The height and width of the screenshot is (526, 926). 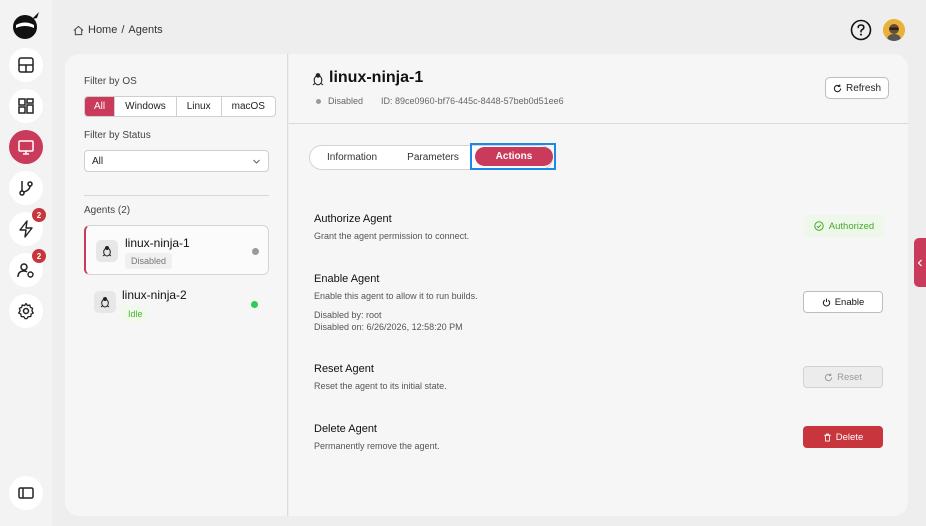 What do you see at coordinates (344, 369) in the screenshot?
I see `reset-agent-title: Reset Agent` at bounding box center [344, 369].